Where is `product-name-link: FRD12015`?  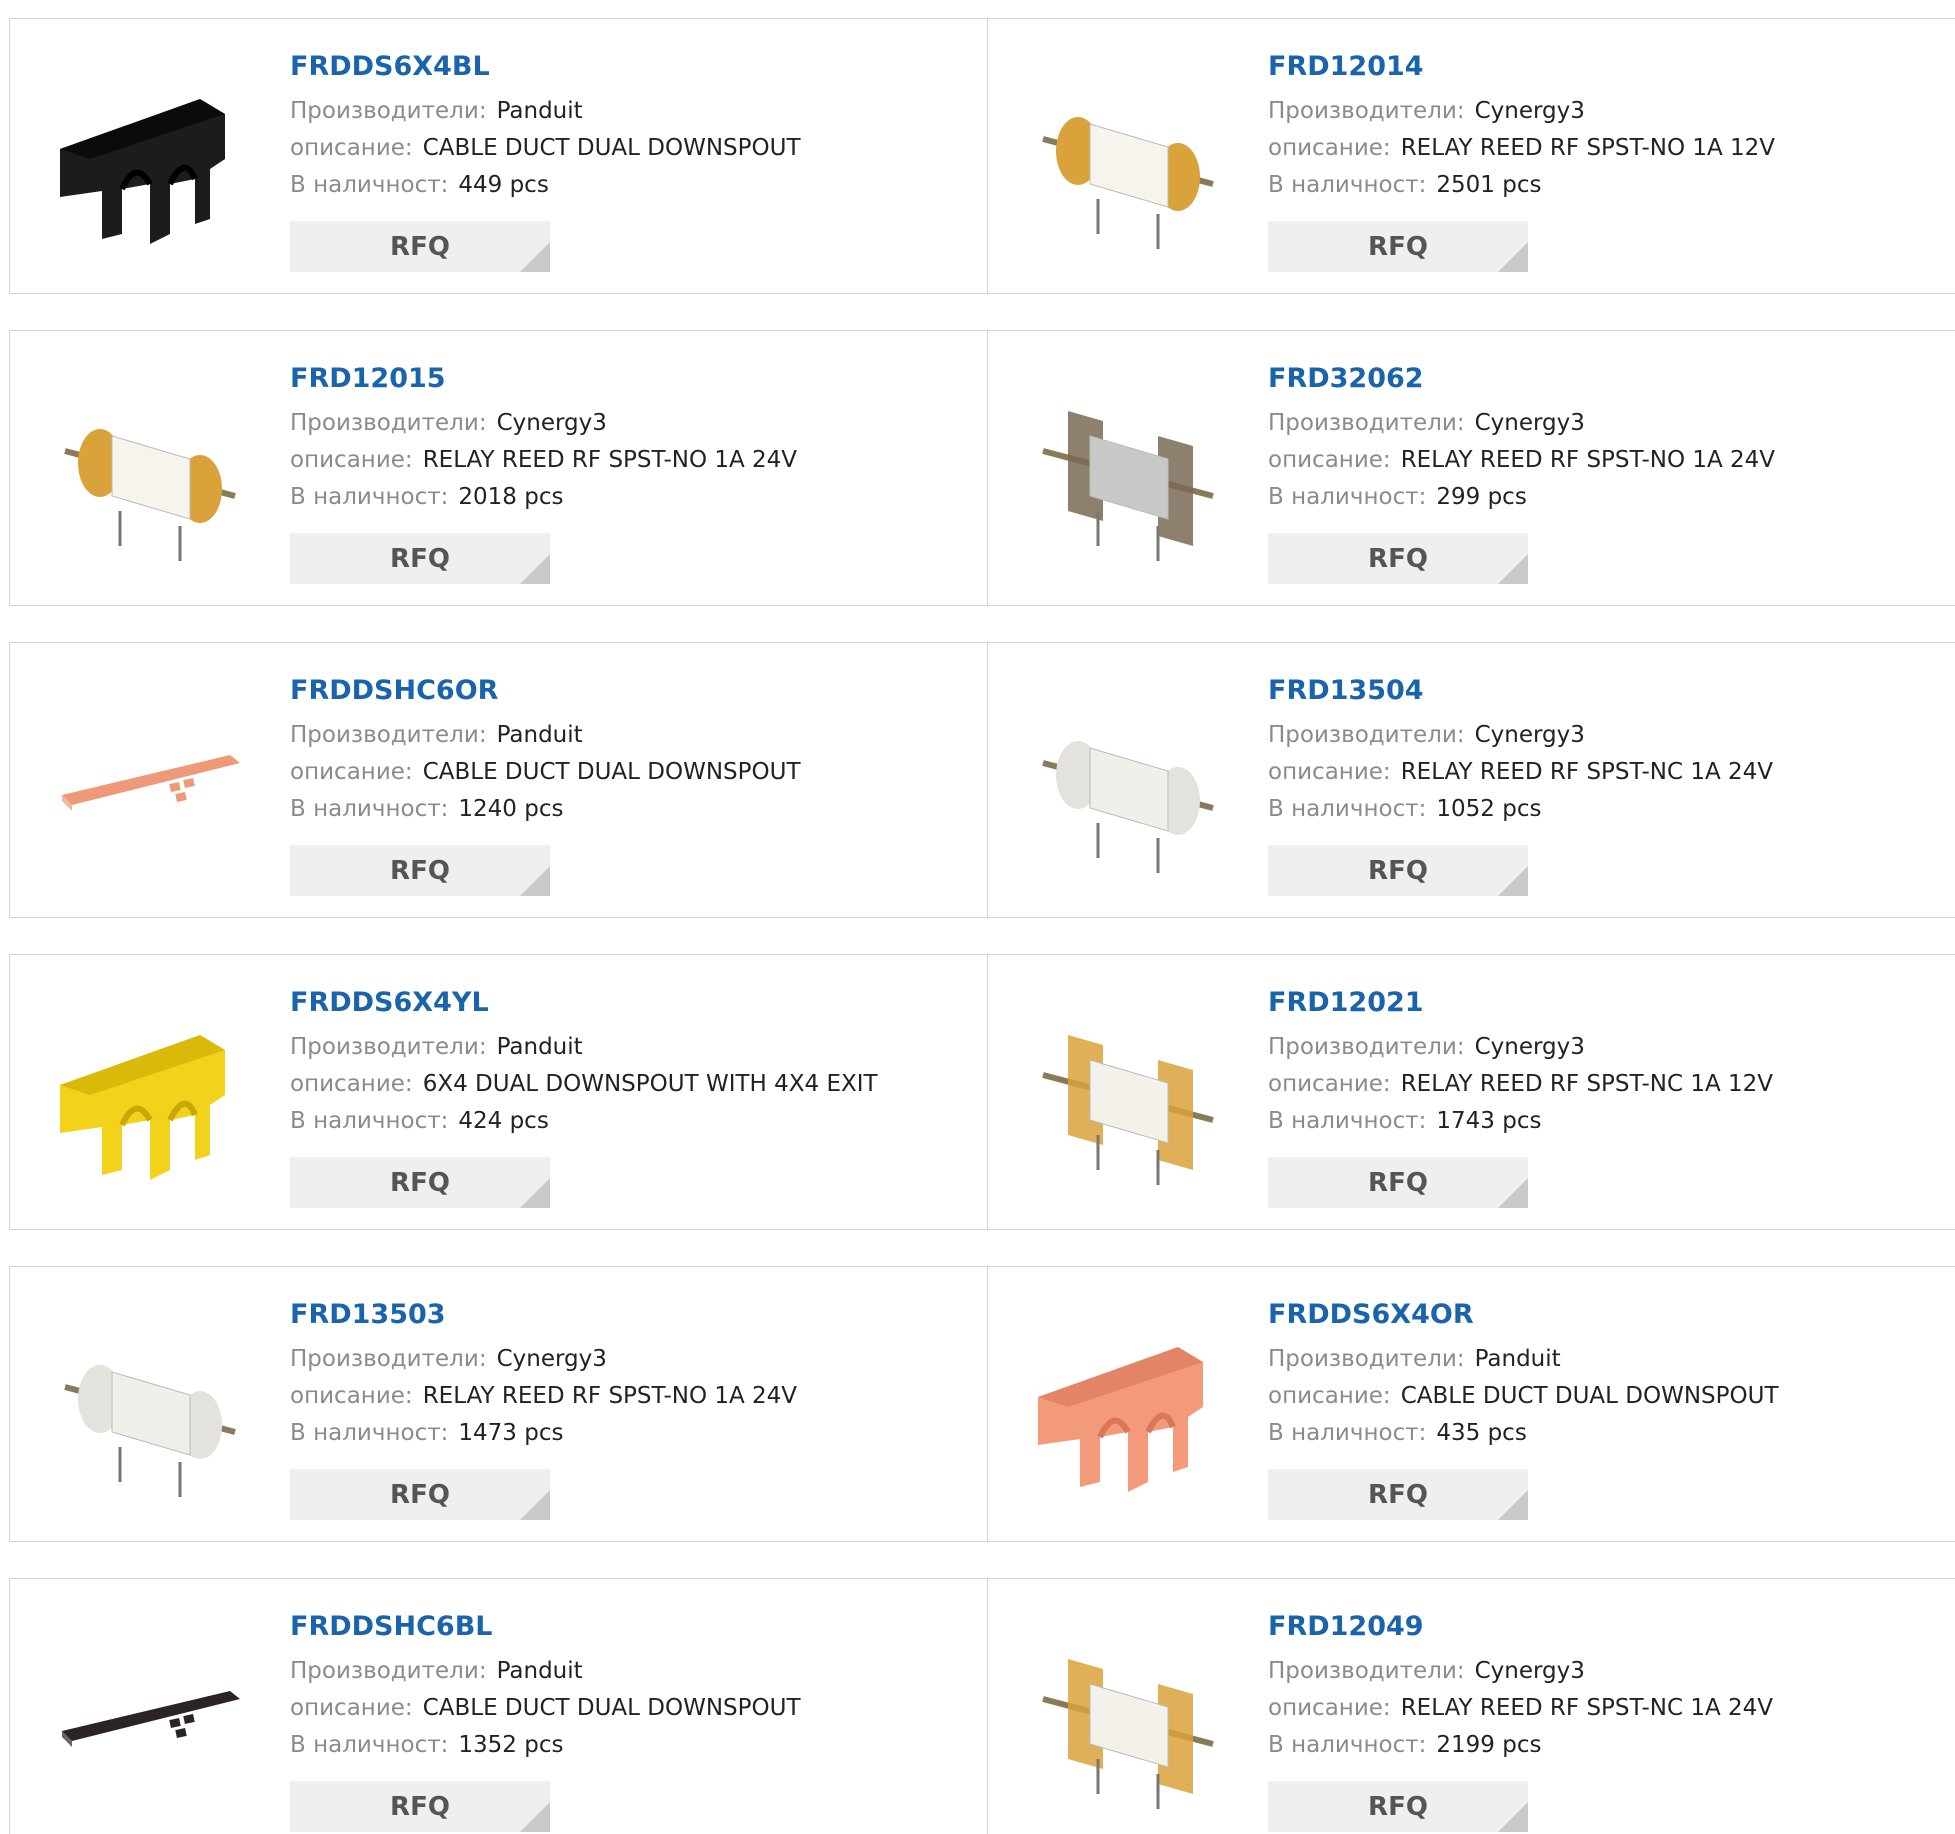
product-name-link: FRD12015 is located at coordinates (543, 379).